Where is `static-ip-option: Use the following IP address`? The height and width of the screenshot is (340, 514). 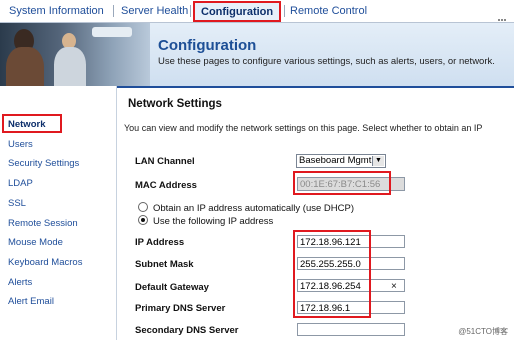
static-ip-option: Use the following IP address is located at coordinates (205, 221).